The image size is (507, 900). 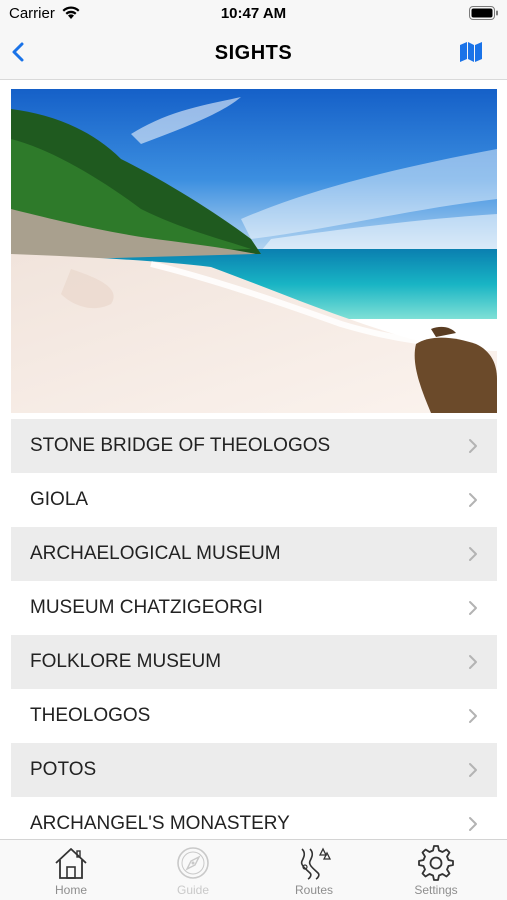 I want to click on list-item: STONE BRIDGE OF THEOLOGOS, so click(x=254, y=446).